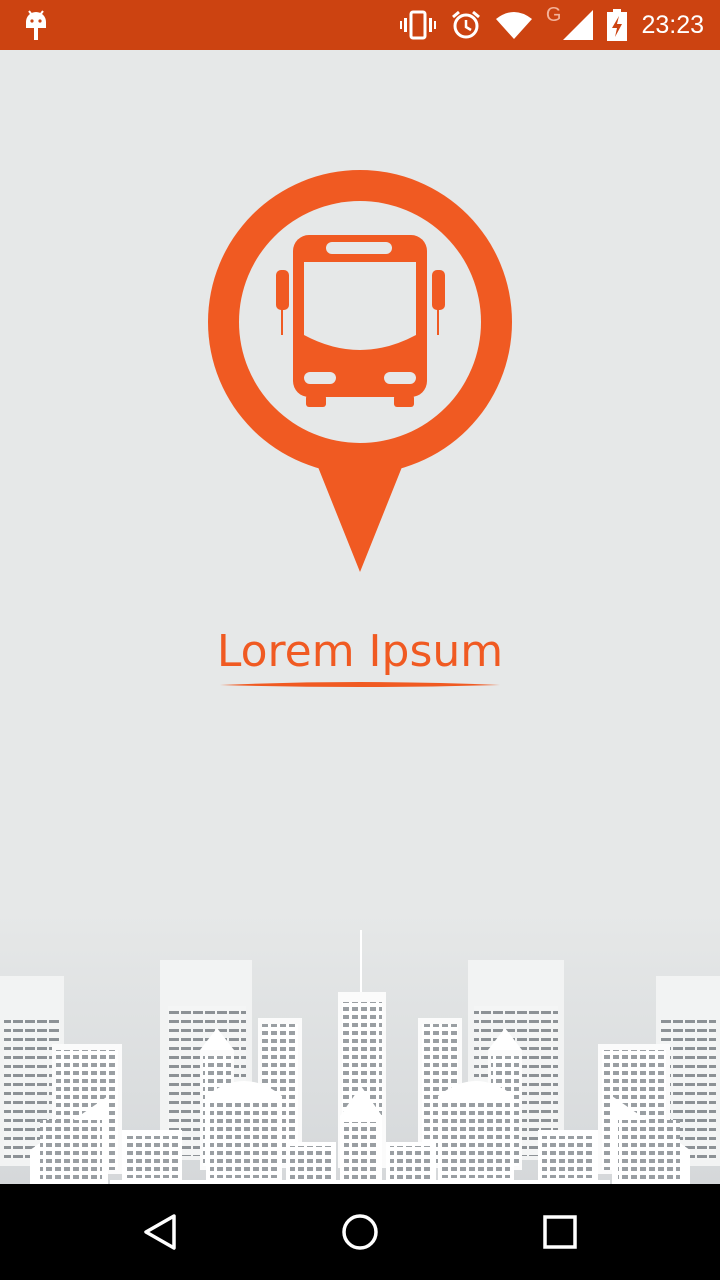 This screenshot has height=1280, width=720. I want to click on clock: 23:23, so click(672, 24).